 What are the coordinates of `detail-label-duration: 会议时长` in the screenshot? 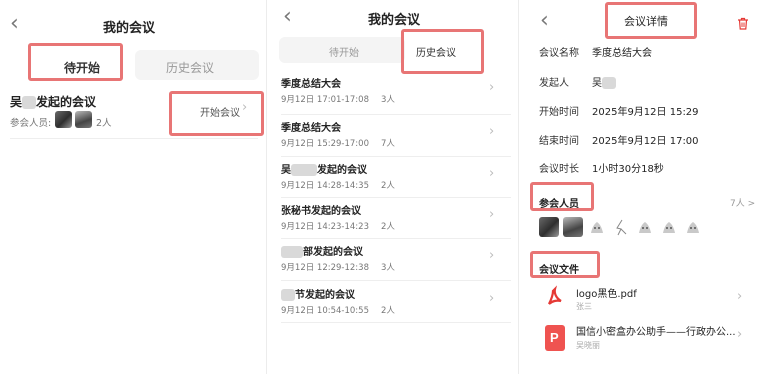 It's located at (559, 169).